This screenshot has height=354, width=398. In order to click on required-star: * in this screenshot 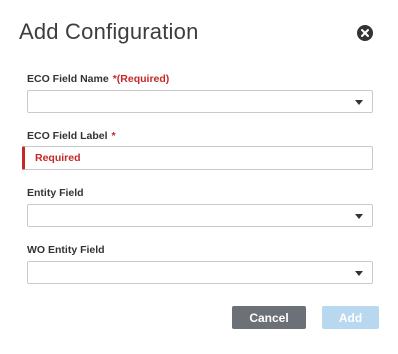, I will do `click(113, 136)`.